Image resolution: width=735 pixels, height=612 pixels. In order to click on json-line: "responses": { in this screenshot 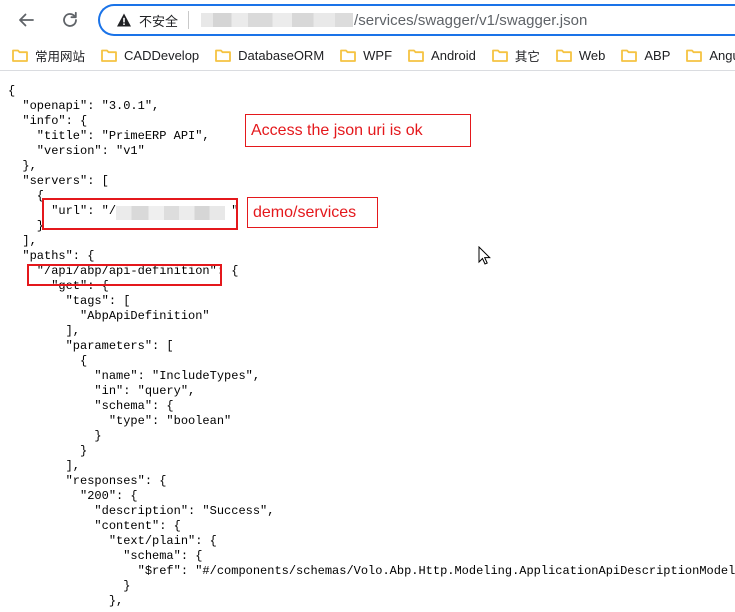, I will do `click(87, 481)`.